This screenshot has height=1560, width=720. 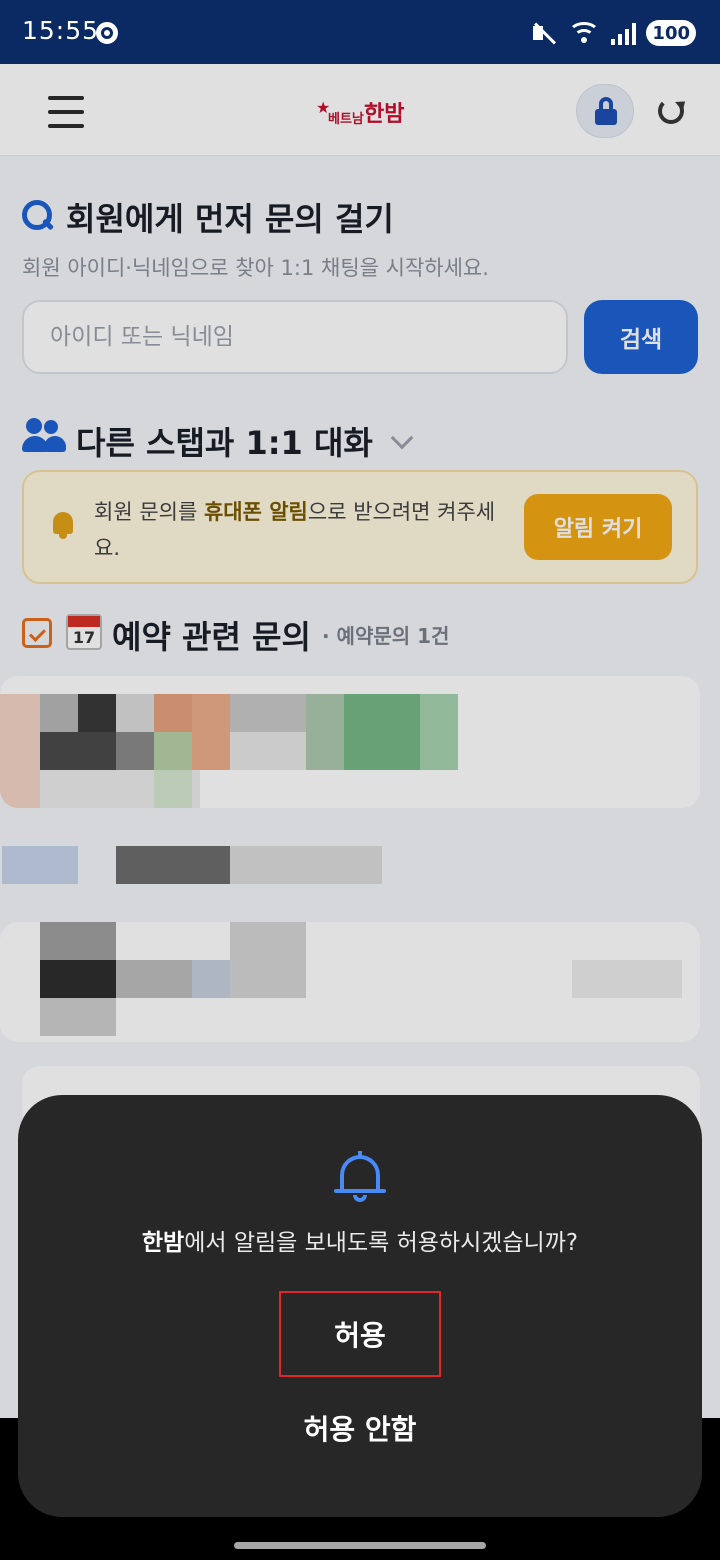 I want to click on deny-button: 허용 안함, so click(x=360, y=1428).